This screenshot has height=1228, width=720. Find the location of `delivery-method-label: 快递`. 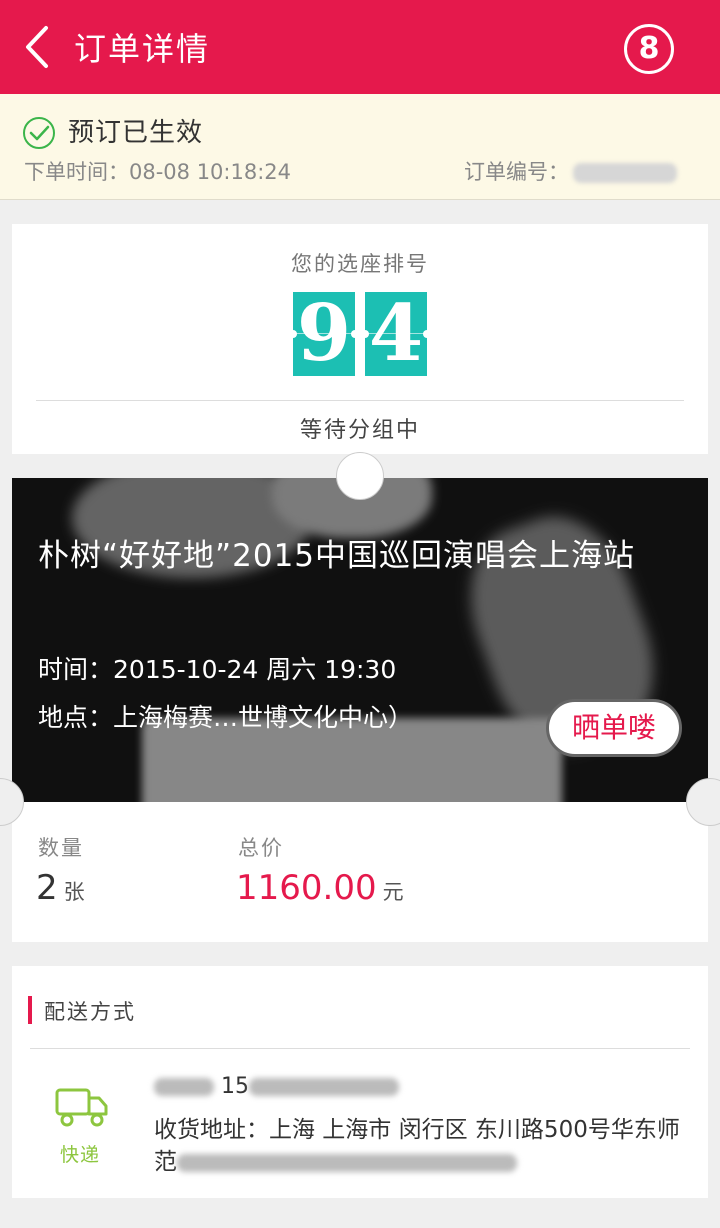

delivery-method-label: 快递 is located at coordinates (80, 1155).